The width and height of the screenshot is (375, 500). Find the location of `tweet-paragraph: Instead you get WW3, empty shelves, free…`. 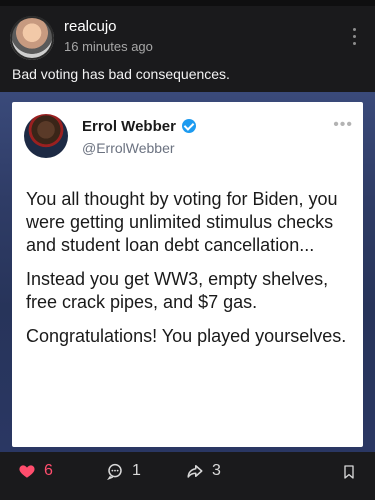

tweet-paragraph: Instead you get WW3, empty shelves, free… is located at coordinates (177, 290).